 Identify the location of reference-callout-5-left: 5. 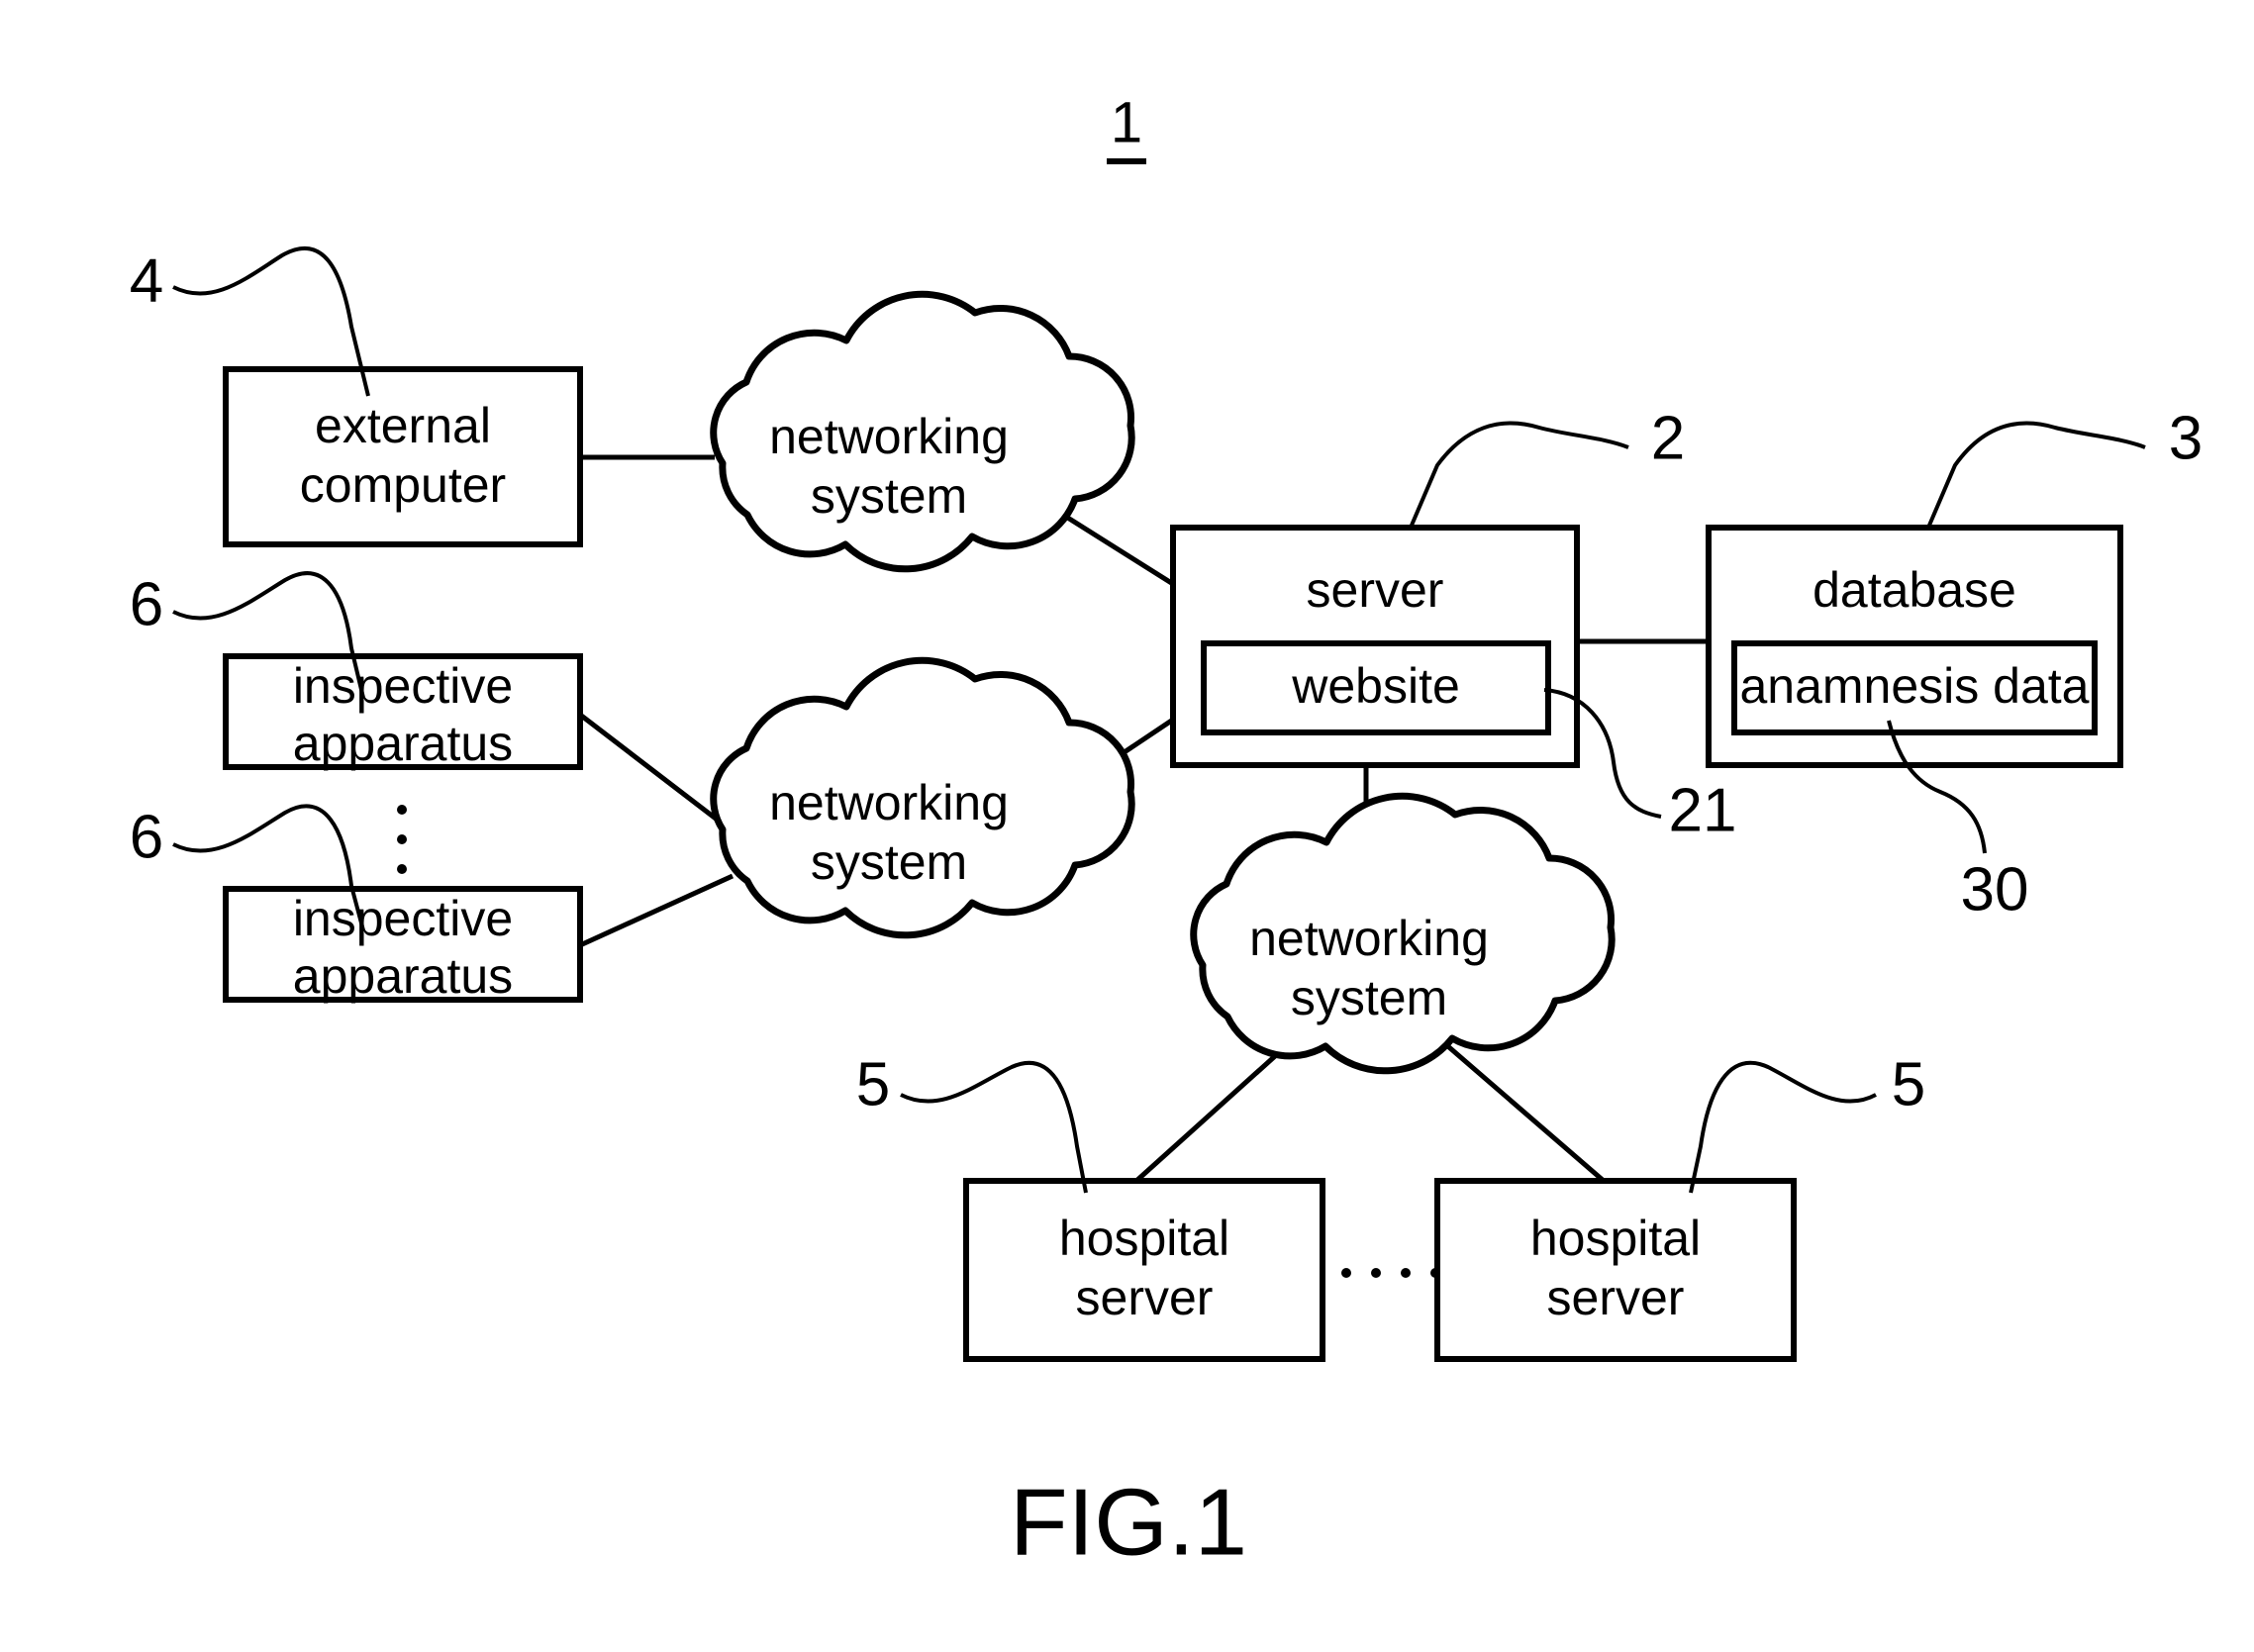
(972, 1122).